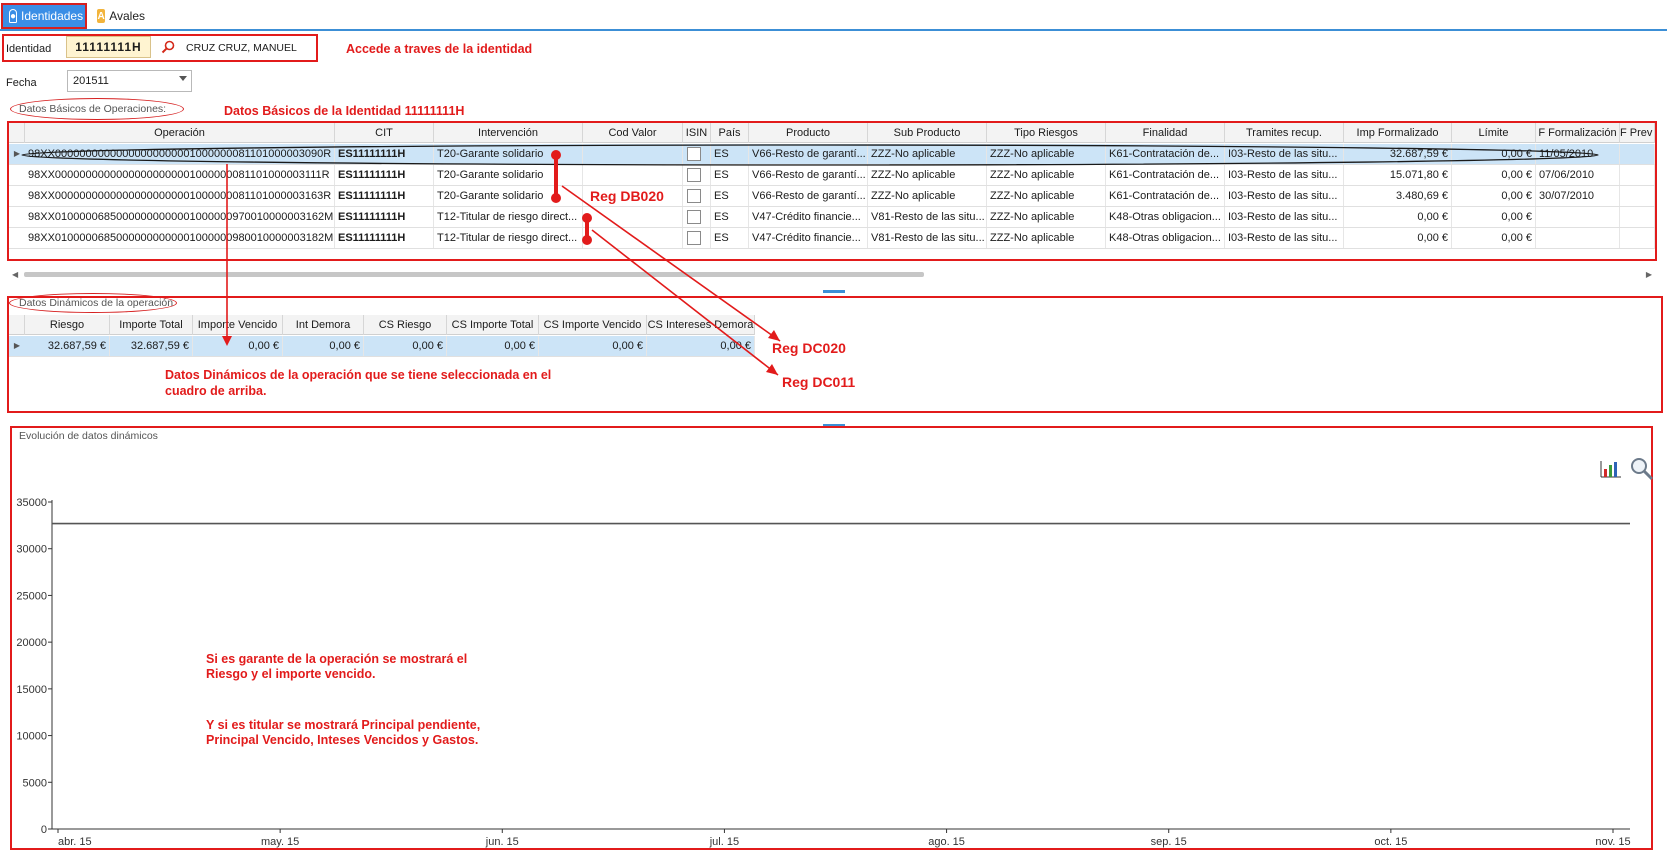 This screenshot has width=1667, height=854. What do you see at coordinates (44, 830) in the screenshot?
I see `y-tick-label: 0` at bounding box center [44, 830].